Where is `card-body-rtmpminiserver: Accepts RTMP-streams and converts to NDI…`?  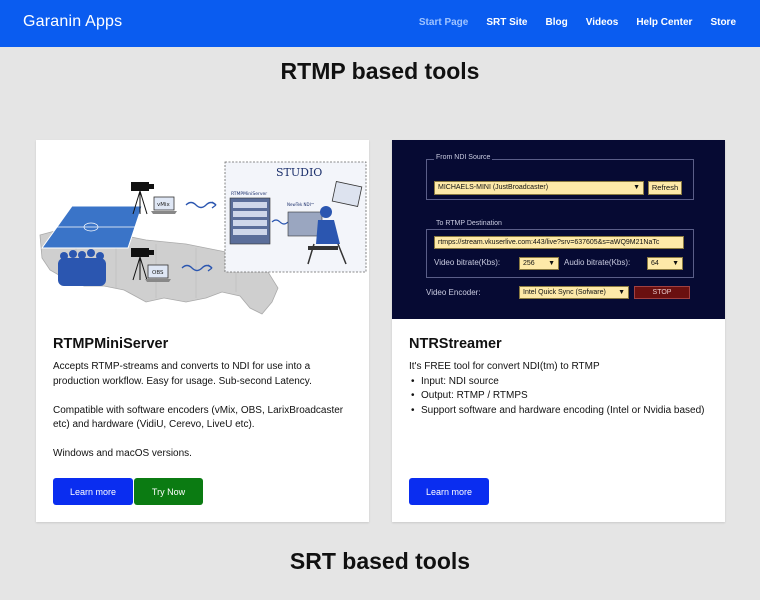 card-body-rtmpminiserver: Accepts RTMP-streams and converts to NDI… is located at coordinates (203, 418).